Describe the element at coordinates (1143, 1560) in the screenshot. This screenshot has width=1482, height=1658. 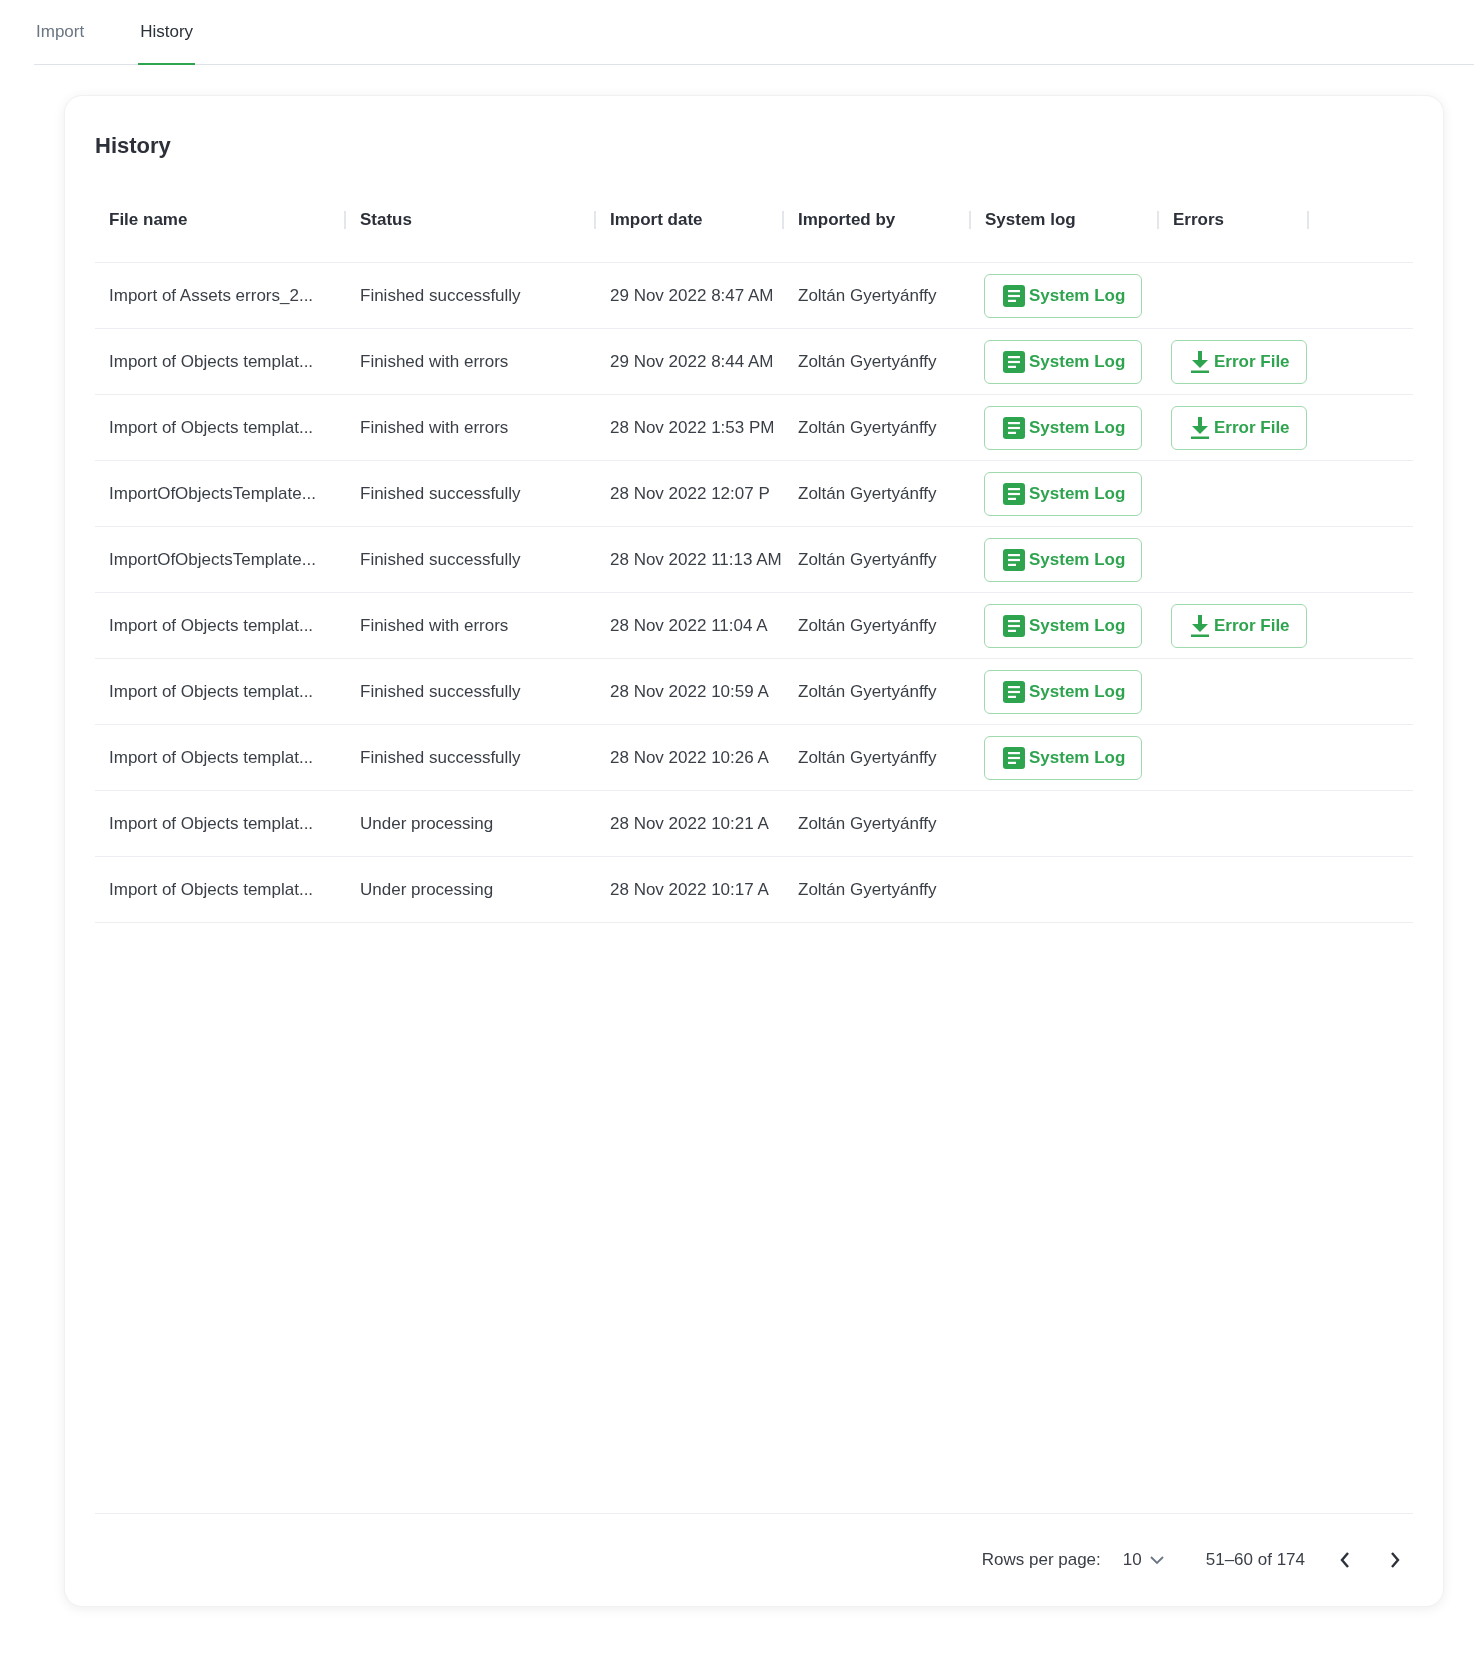
I see `rows-per-page-select: 10` at that location.